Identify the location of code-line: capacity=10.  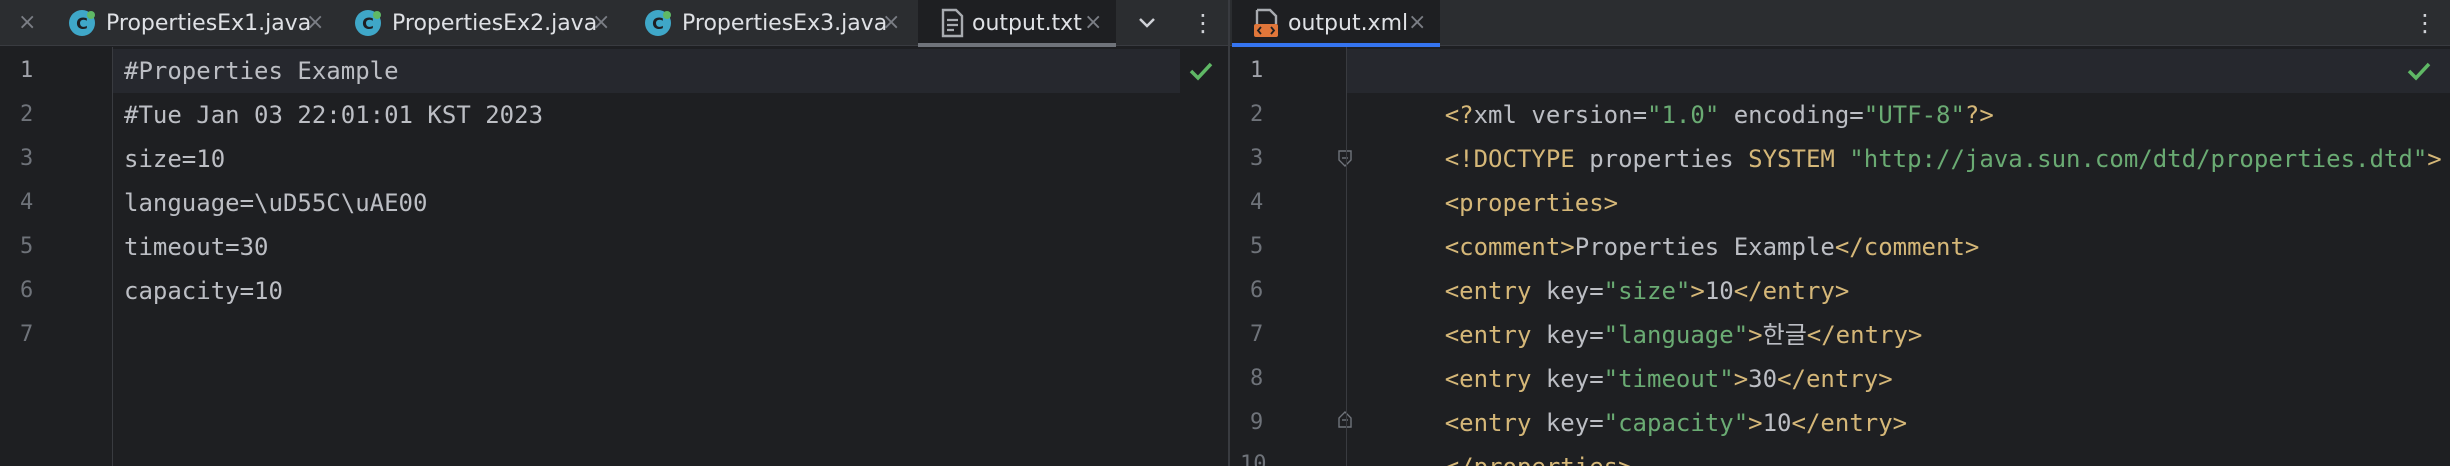
(203, 291).